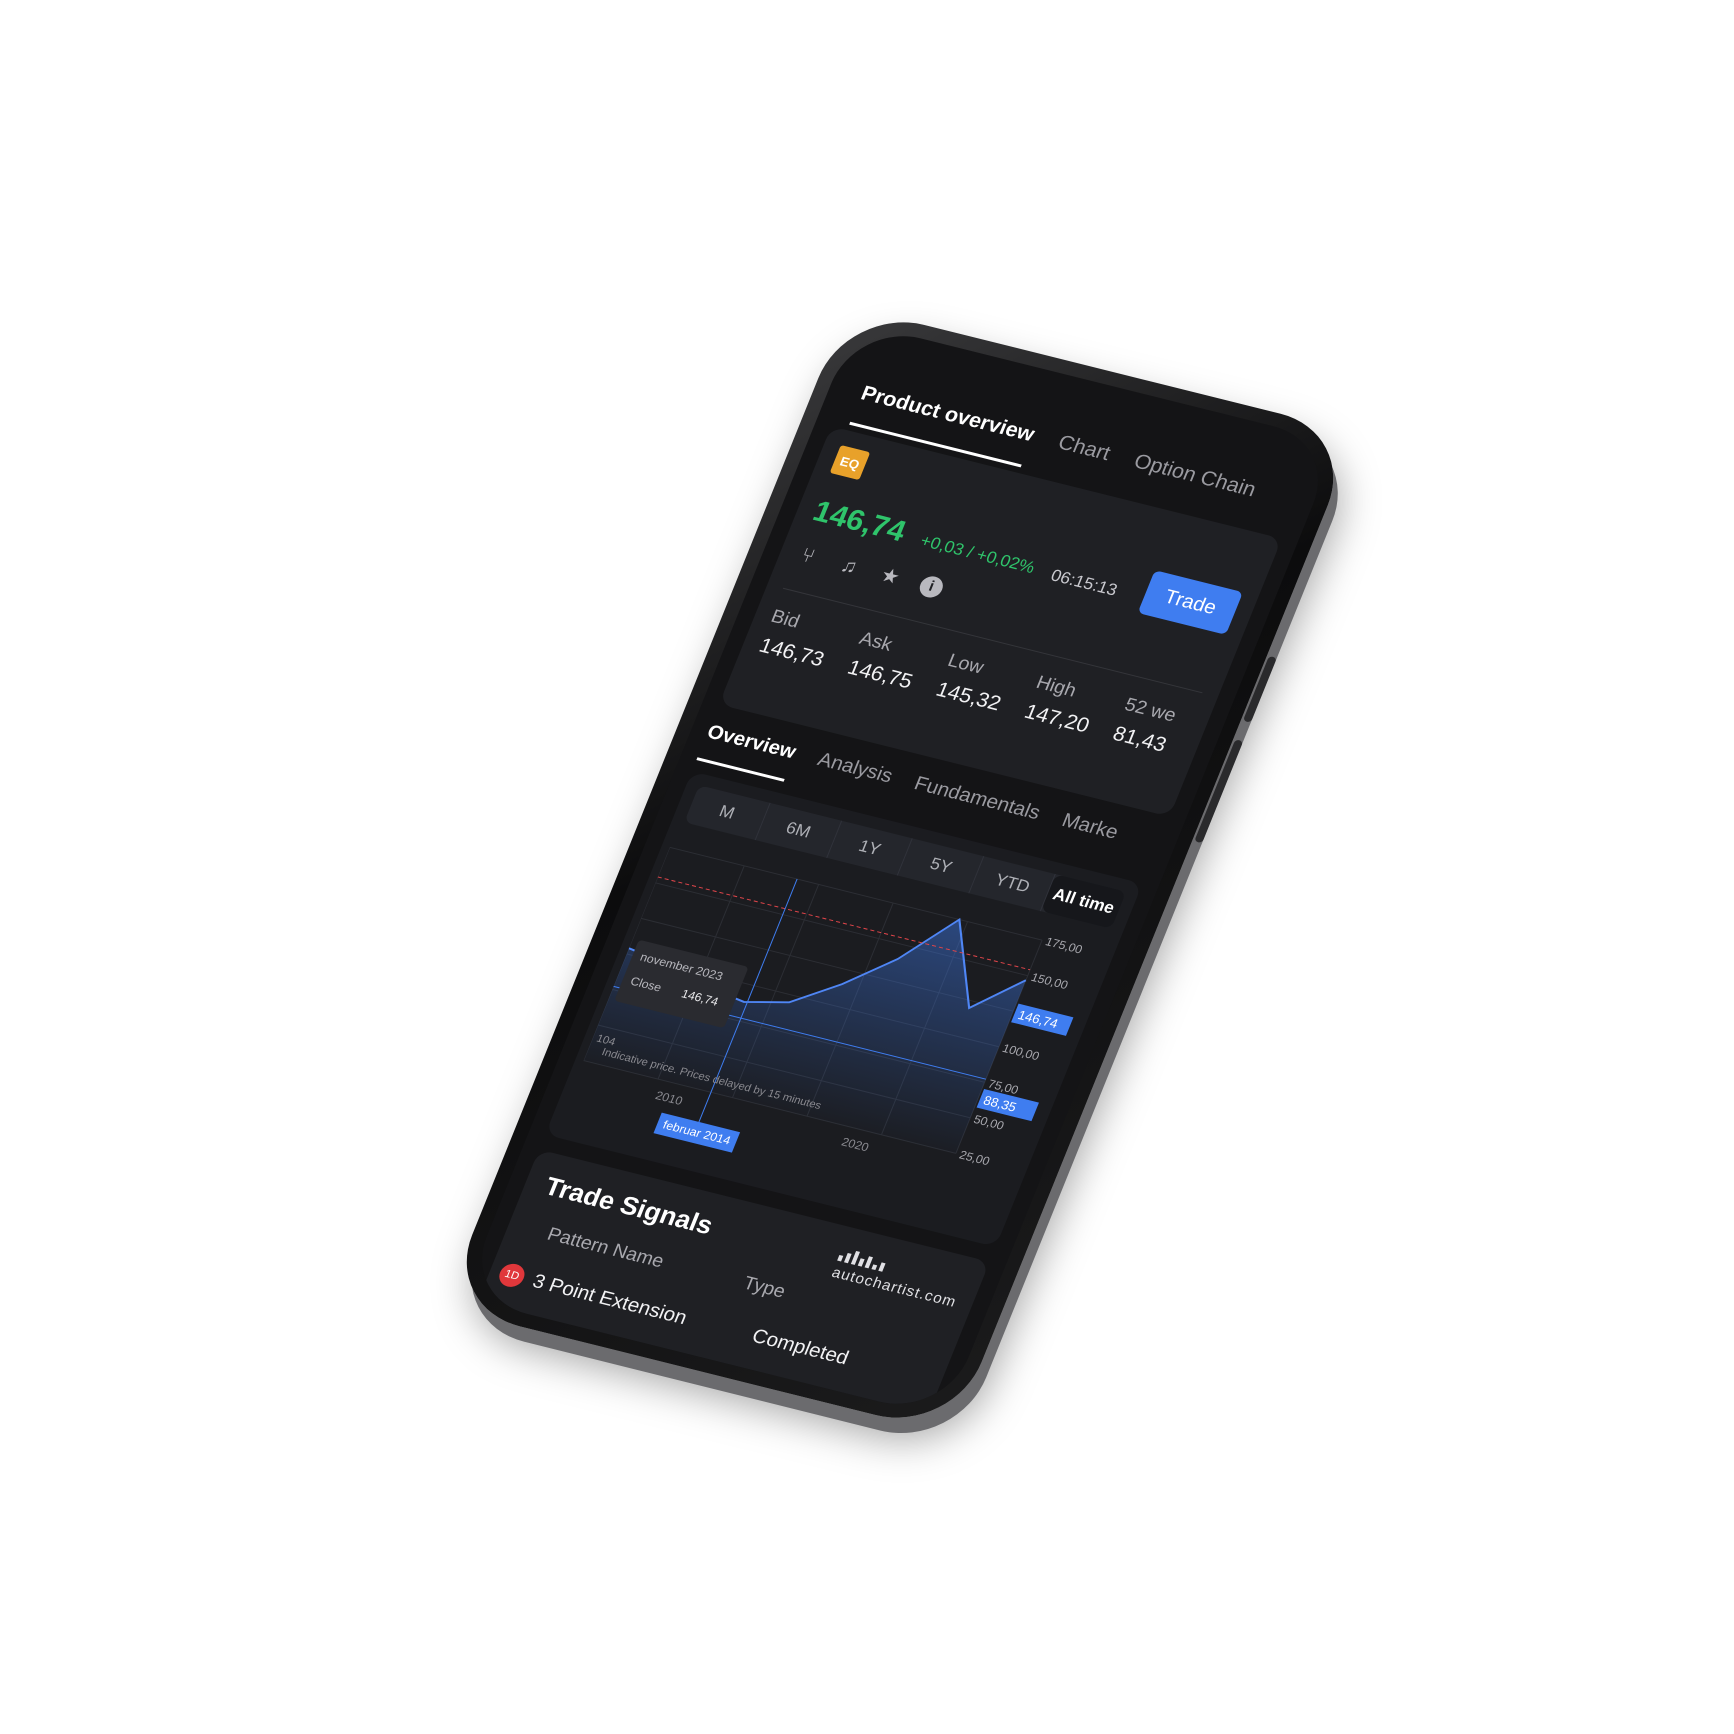 This screenshot has height=1734, width=1734. I want to click on y-tick-label: 50,00, so click(989, 1122).